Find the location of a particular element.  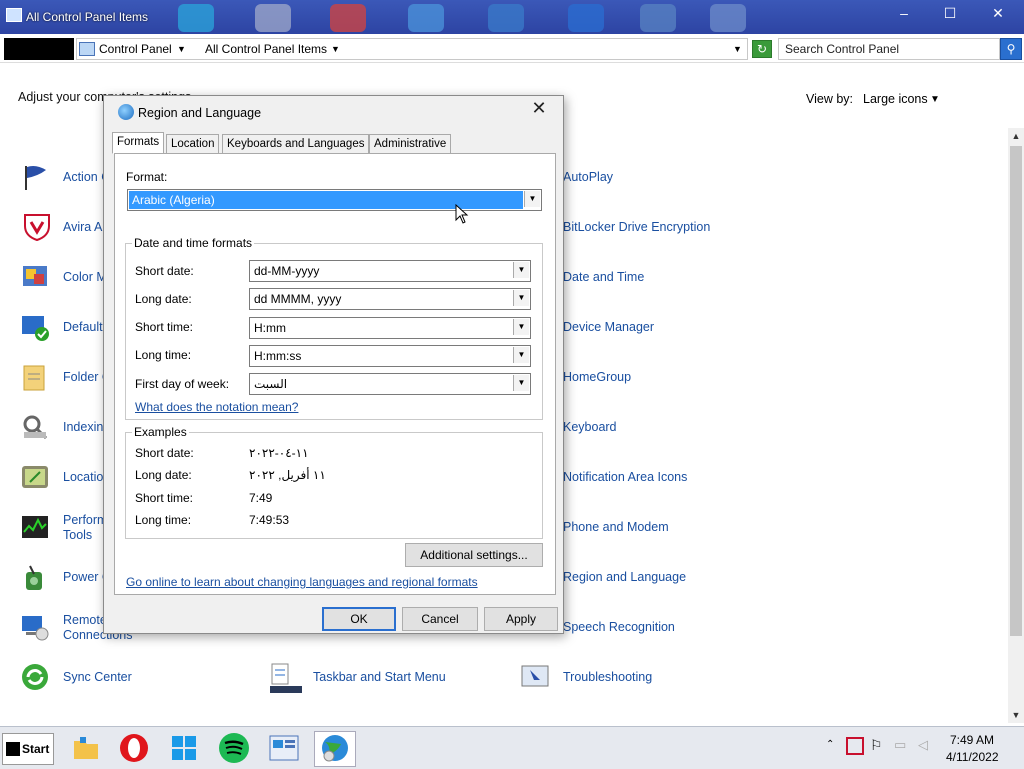

cp-item-keyboard: Keyboard is located at coordinates (590, 427).